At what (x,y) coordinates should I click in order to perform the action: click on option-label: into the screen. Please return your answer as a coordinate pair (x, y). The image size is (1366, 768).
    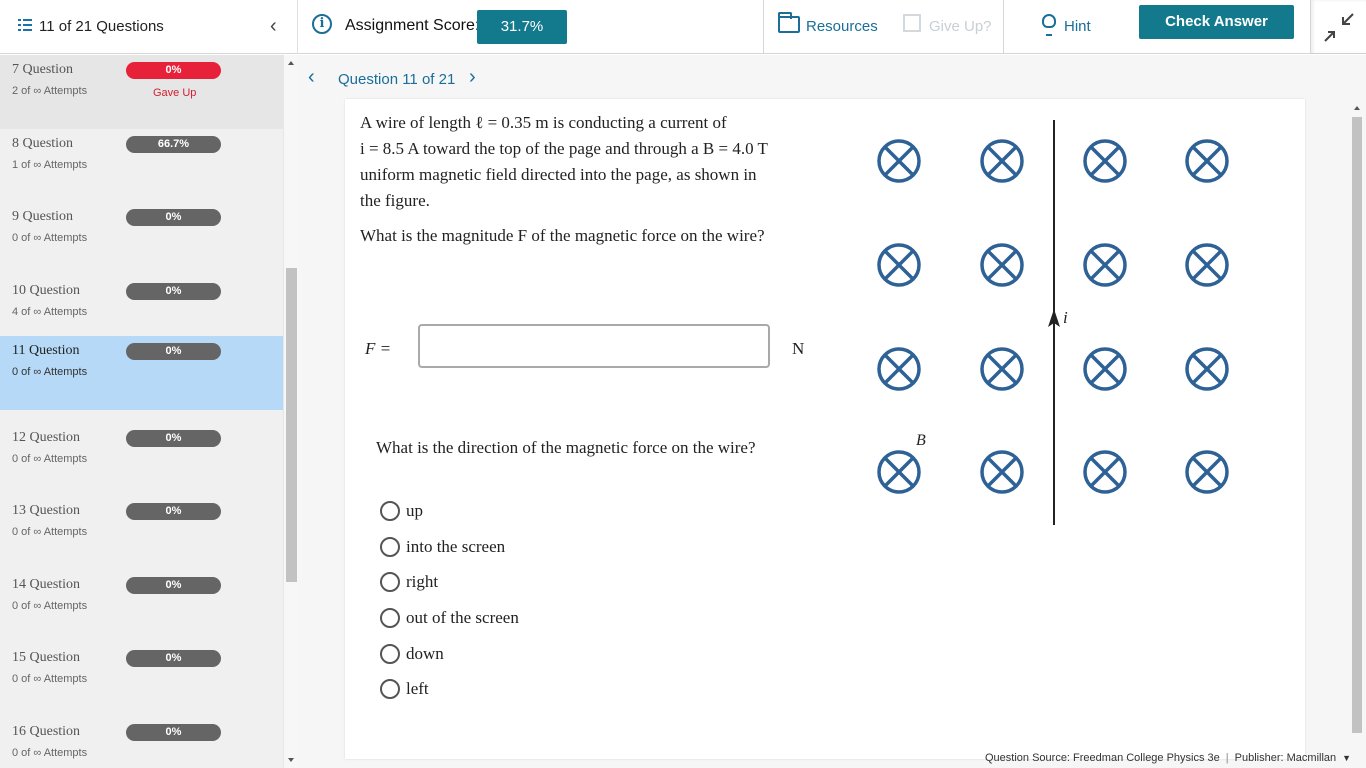
    Looking at the image, I should click on (456, 546).